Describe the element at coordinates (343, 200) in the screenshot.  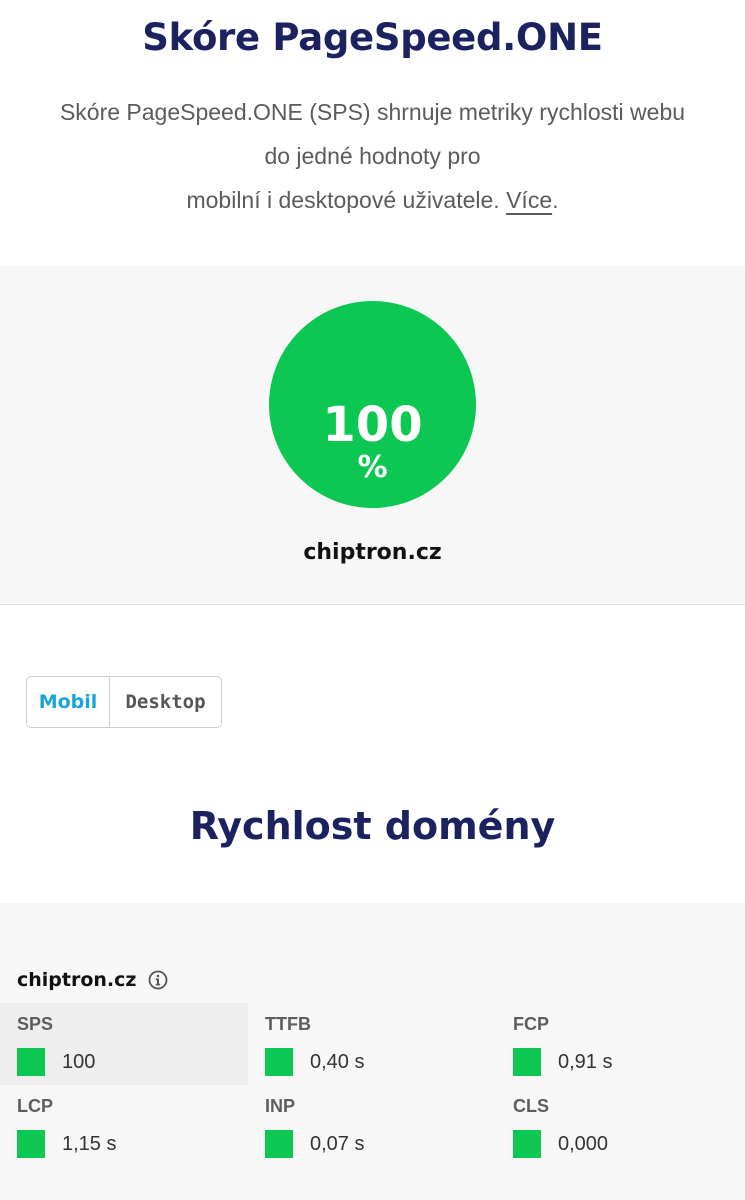
I see `intro-line-3-text: mobilní i desktopové uživatele.` at that location.